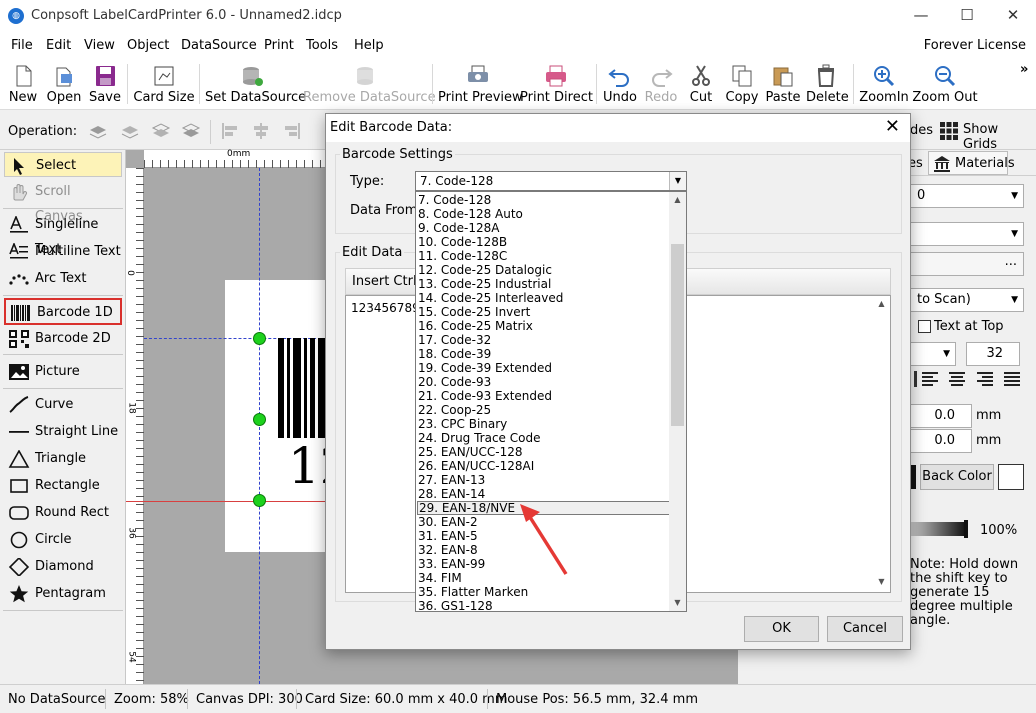 The image size is (1036, 713). I want to click on scan-mode-select: to Scan) ▼, so click(967, 300).